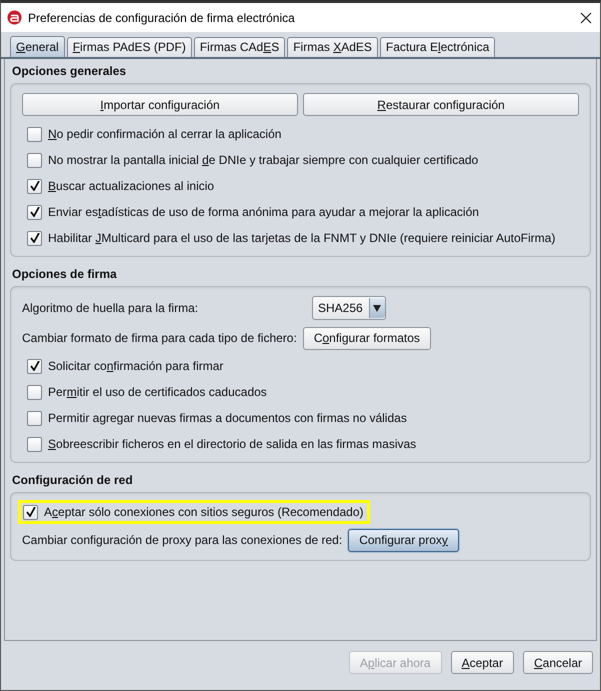 This screenshot has height=691, width=601. I want to click on checkbox-label: No pedir confirmación al cerrar la aplicación, so click(165, 134).